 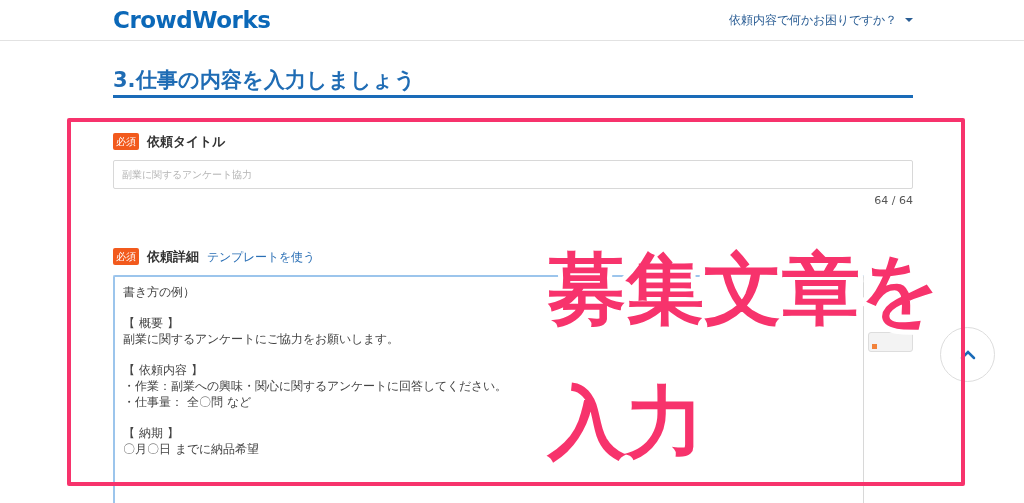 What do you see at coordinates (173, 257) in the screenshot?
I see `field-label: 依頼詳細` at bounding box center [173, 257].